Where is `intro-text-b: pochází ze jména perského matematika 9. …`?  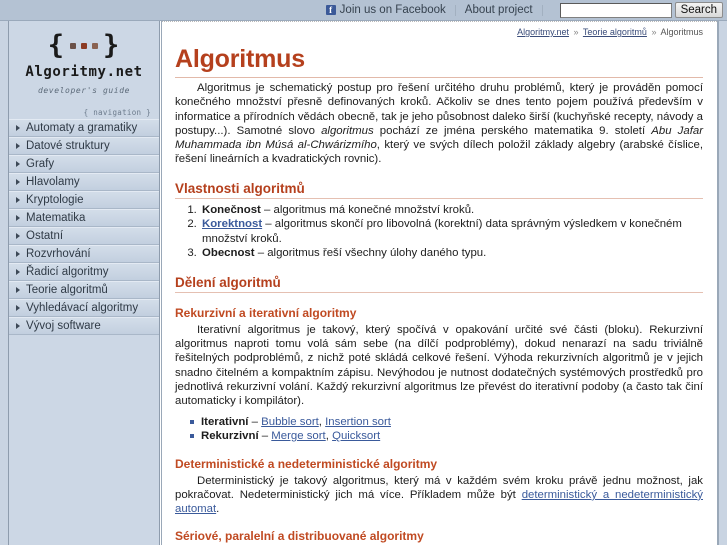
intro-text-b: pochází ze jména perského matematika 9. … is located at coordinates (512, 130).